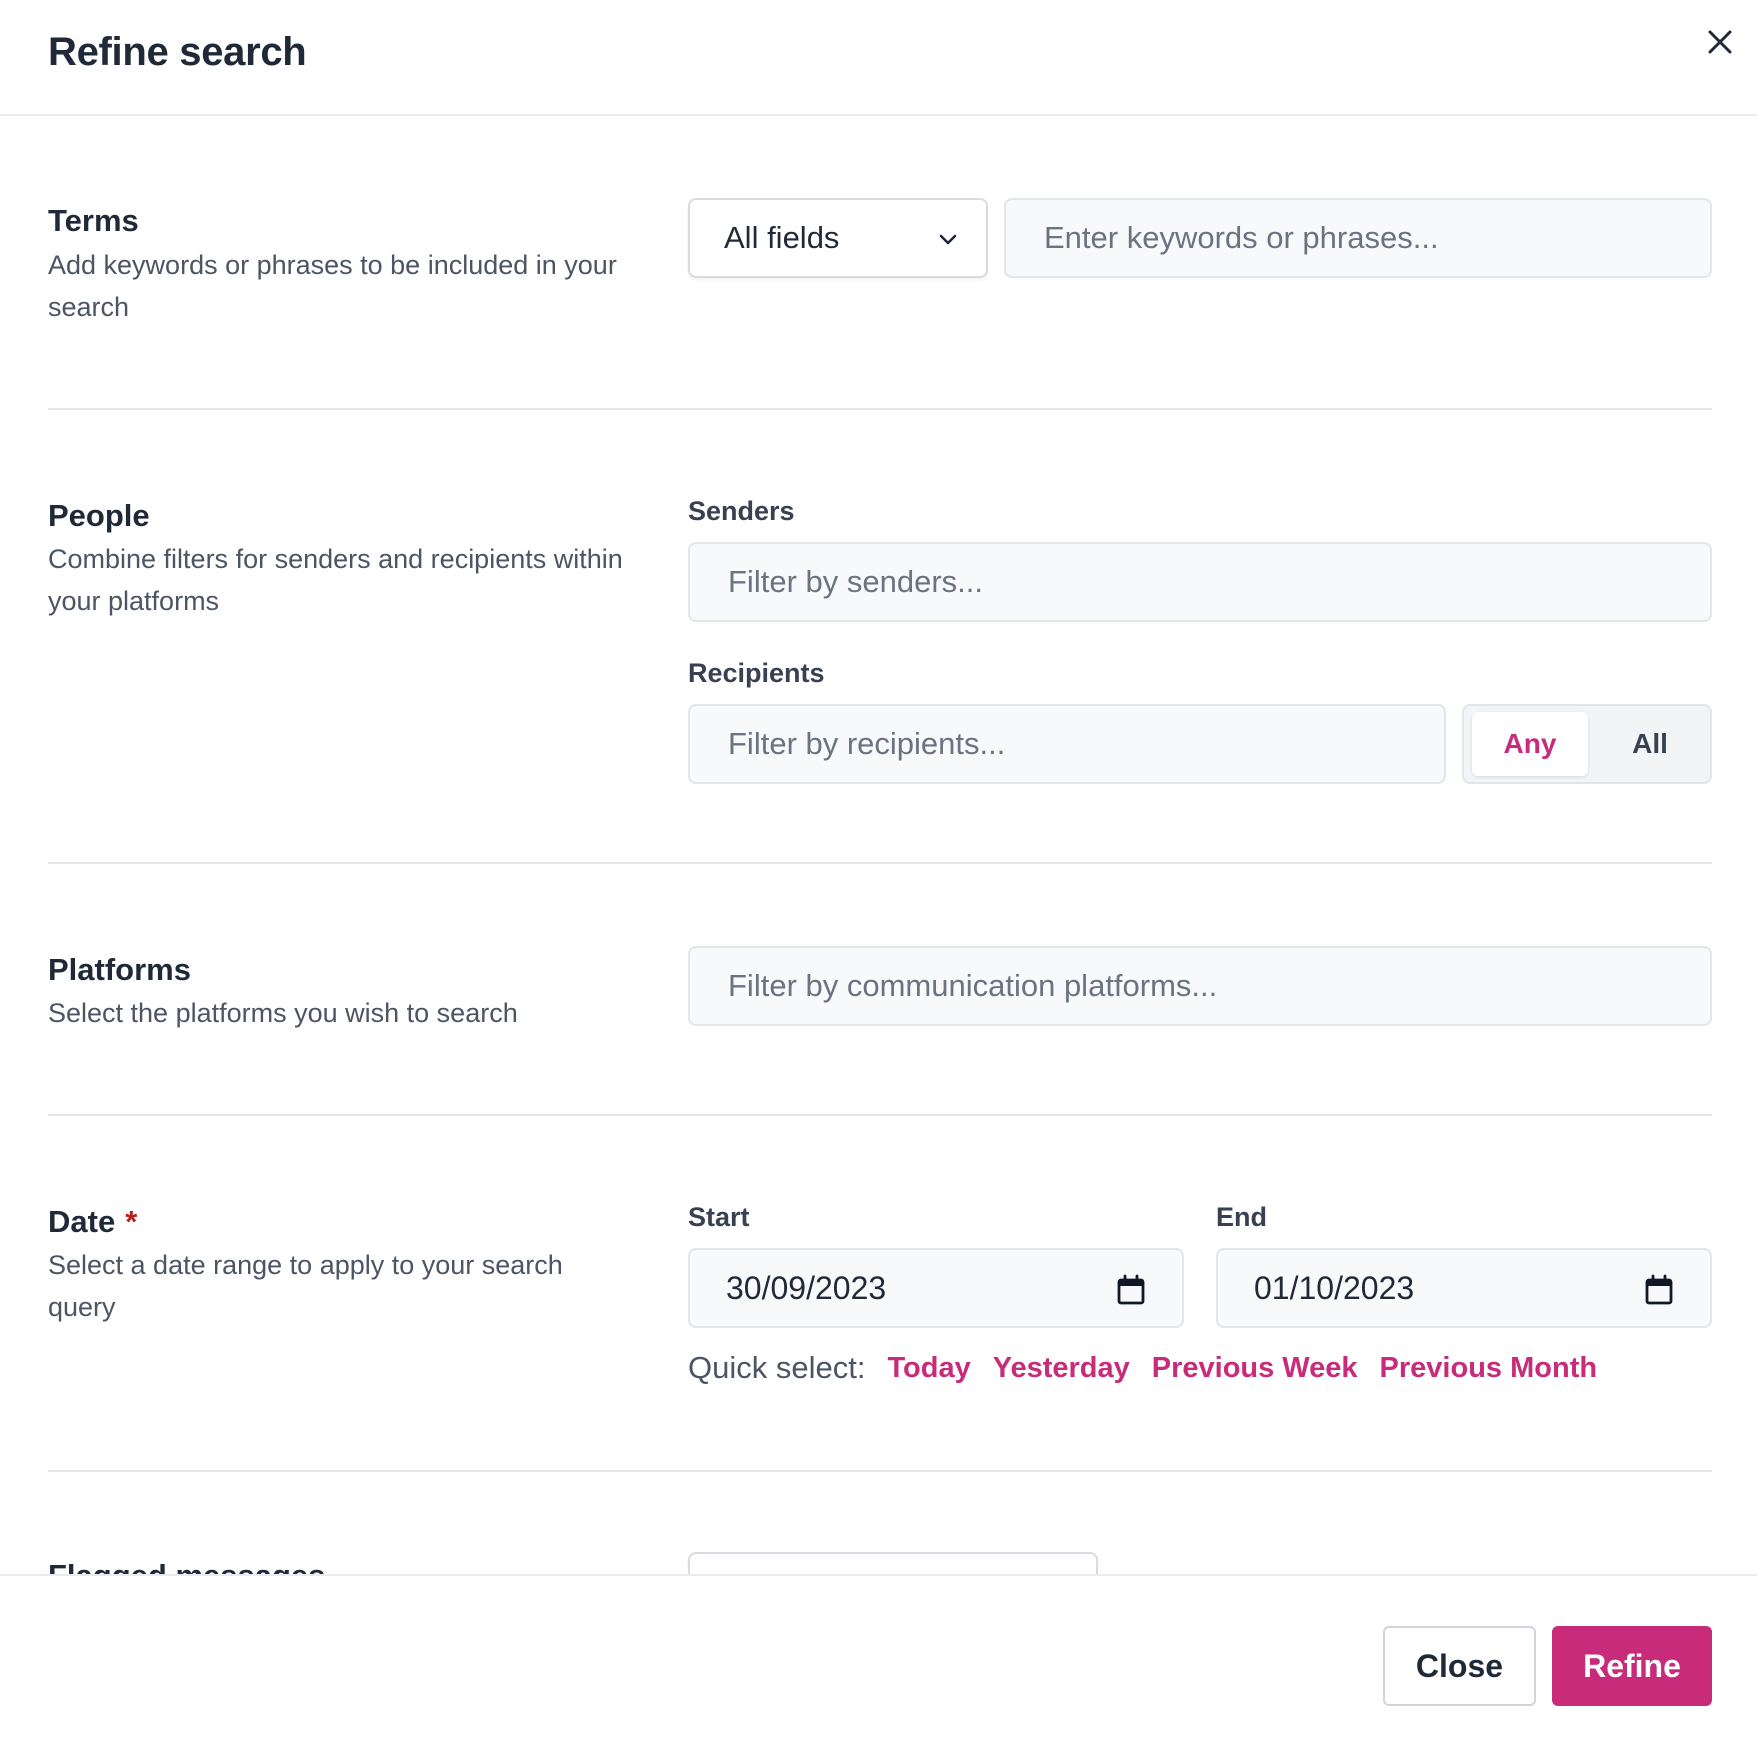 The width and height of the screenshot is (1757, 1741). What do you see at coordinates (1464, 1288) in the screenshot?
I see `end-date-input: 01/10/2023` at bounding box center [1464, 1288].